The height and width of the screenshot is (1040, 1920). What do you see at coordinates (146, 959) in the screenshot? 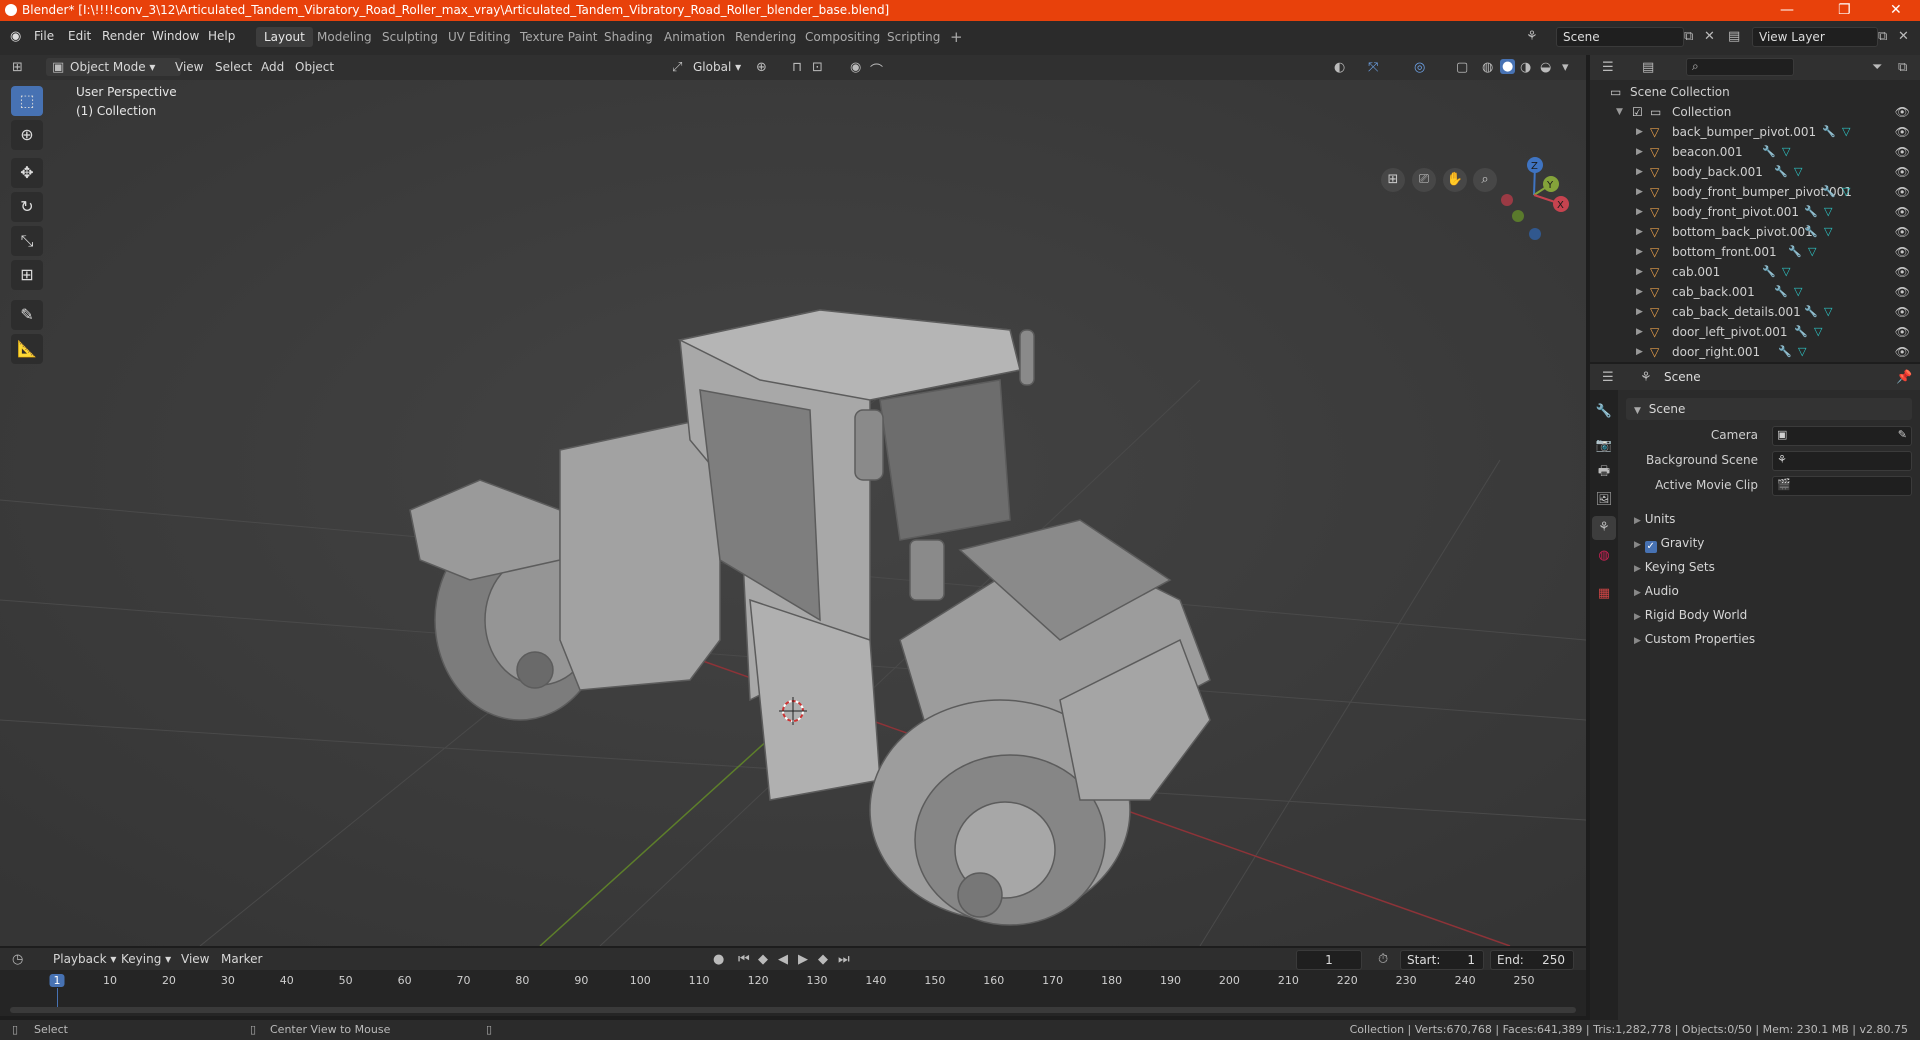
I see `keying-menu: Keying ▾` at bounding box center [146, 959].